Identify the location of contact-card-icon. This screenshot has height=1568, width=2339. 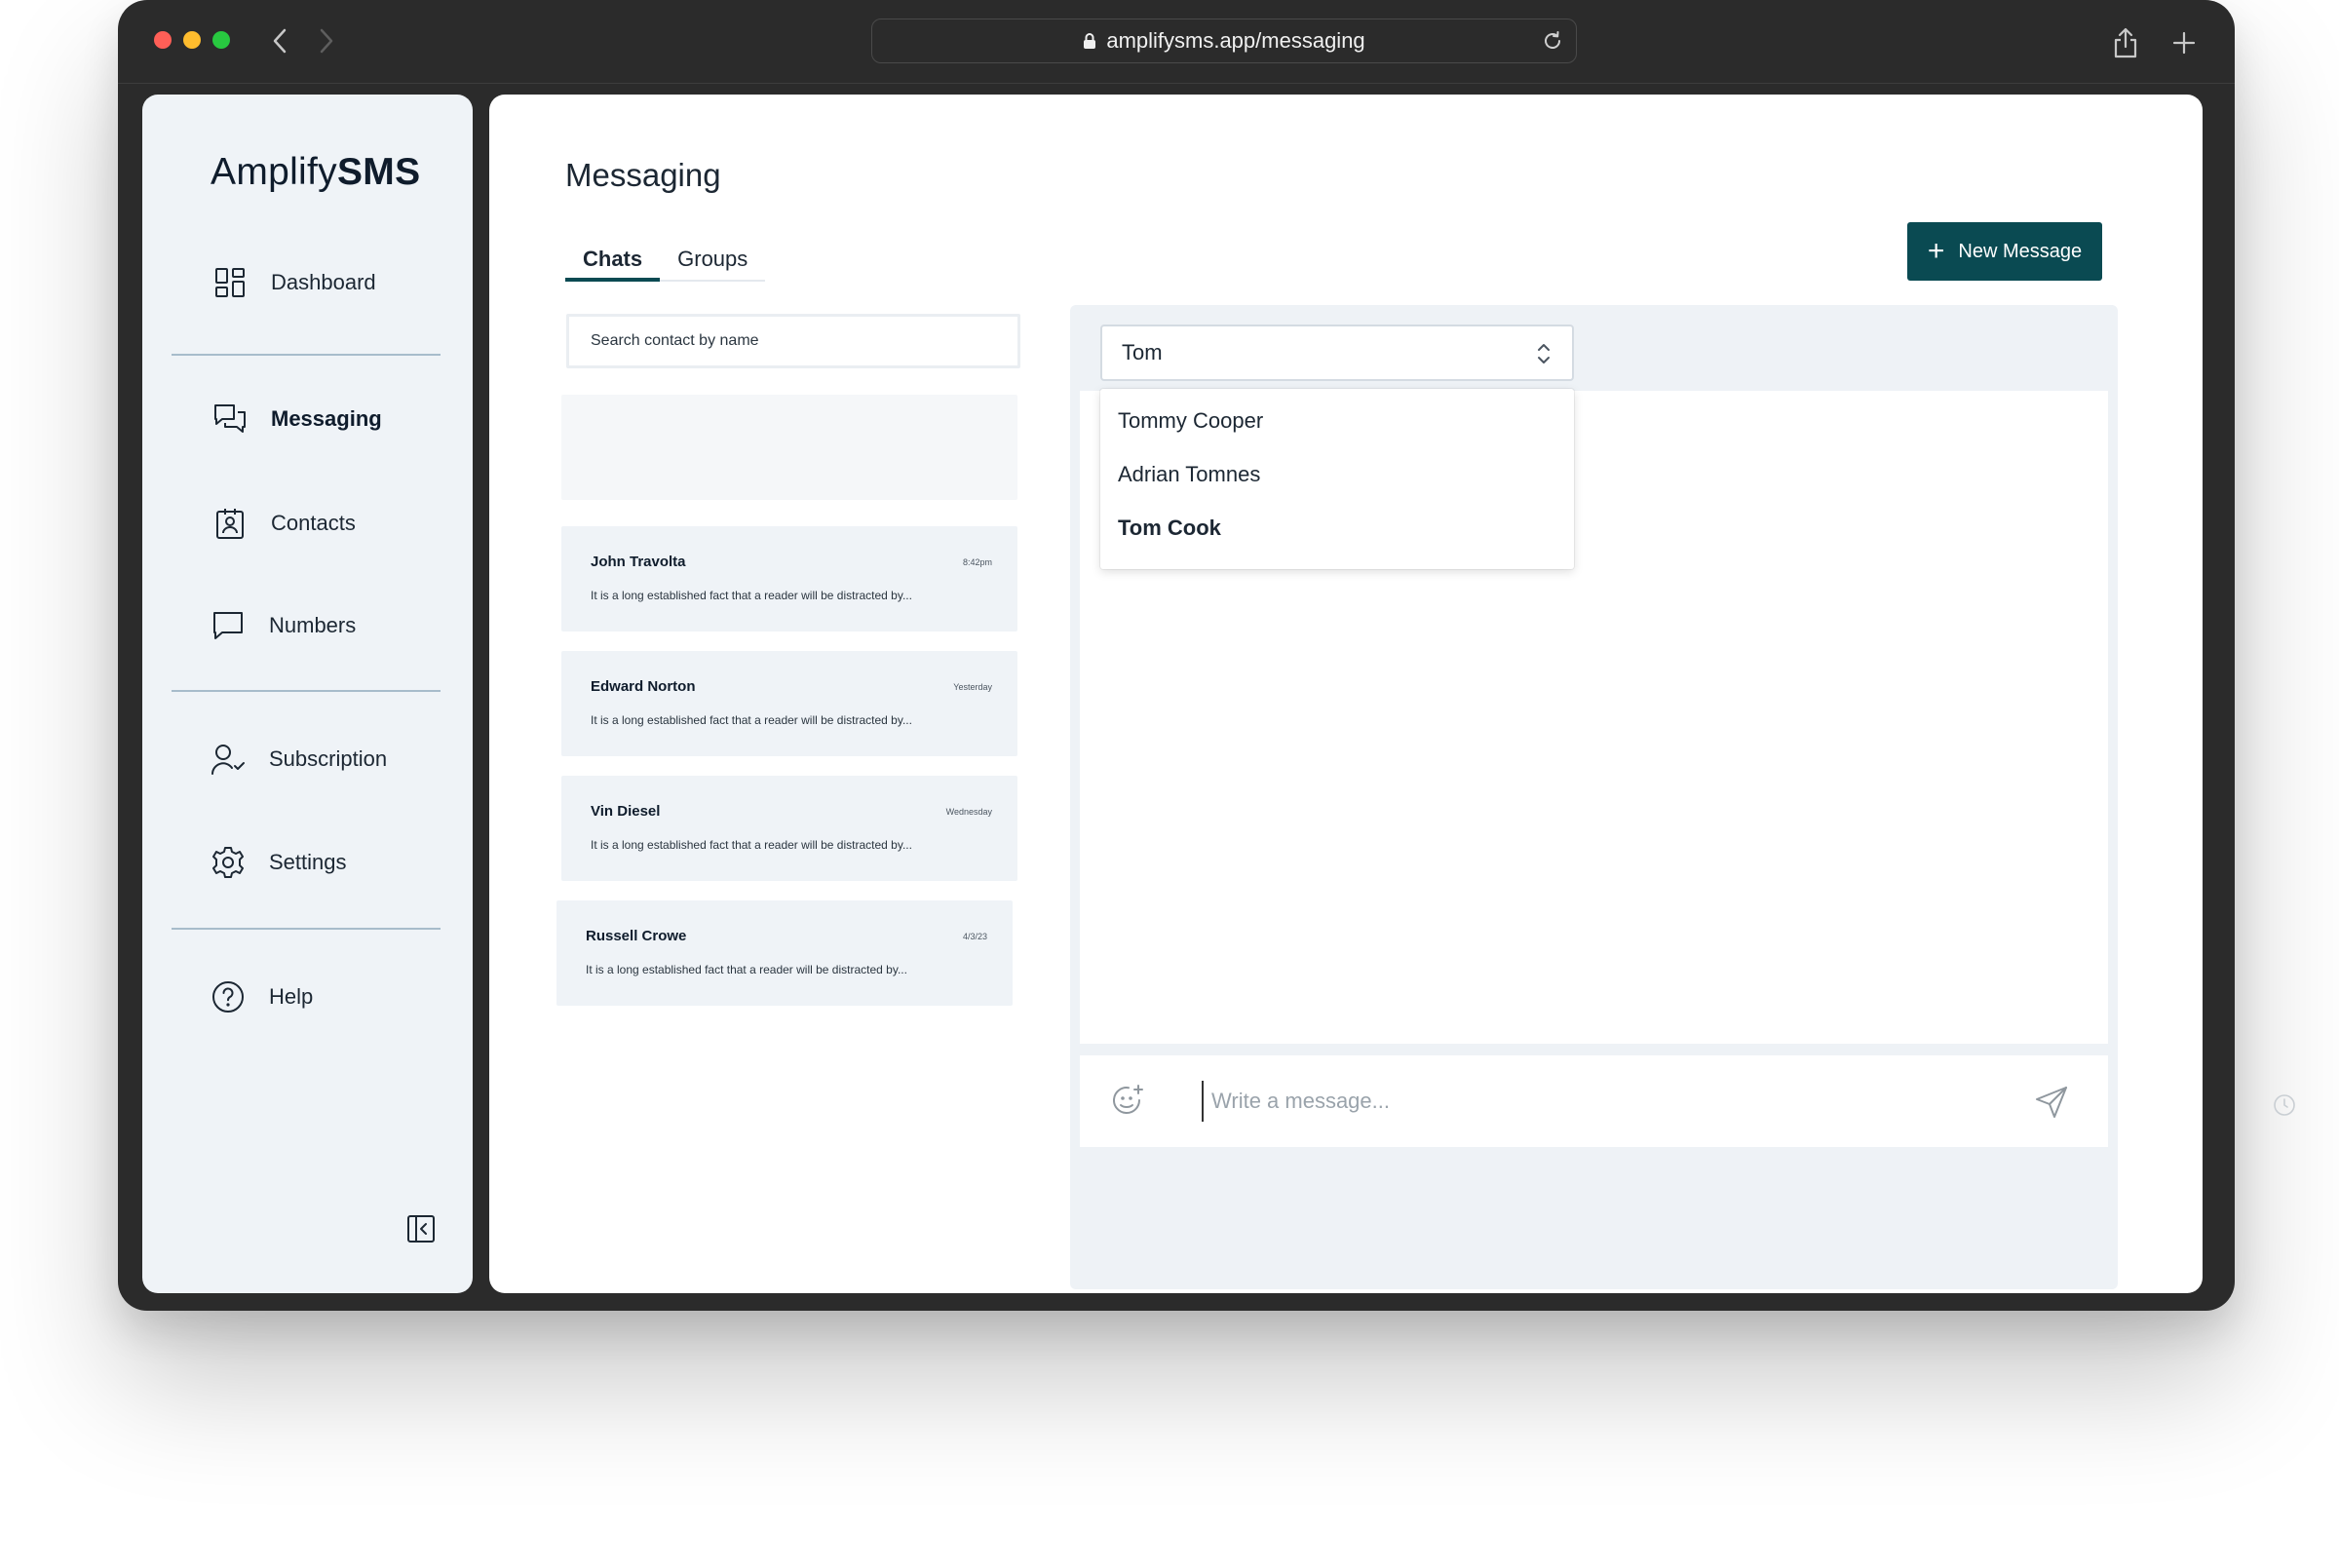
(230, 523).